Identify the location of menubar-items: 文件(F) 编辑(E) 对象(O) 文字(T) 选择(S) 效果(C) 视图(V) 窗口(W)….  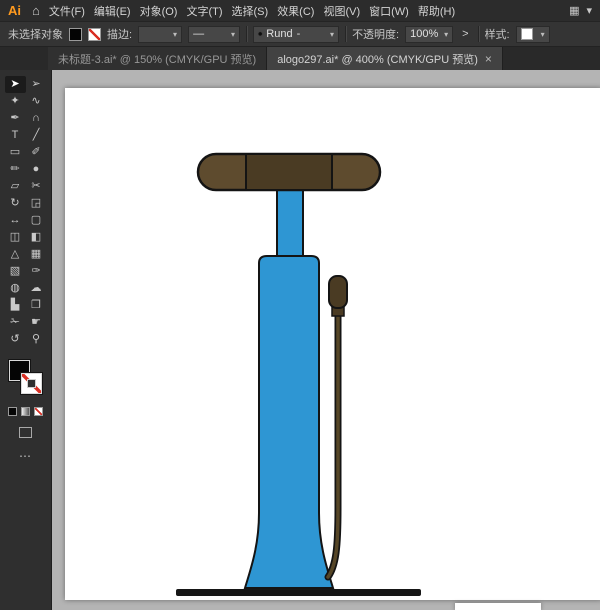
(252, 11).